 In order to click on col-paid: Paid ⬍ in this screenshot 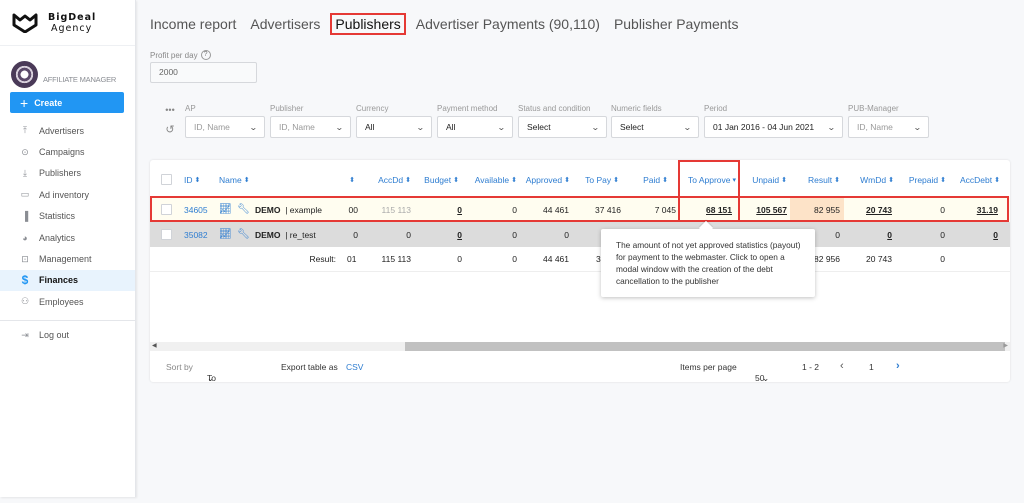, I will do `click(646, 179)`.